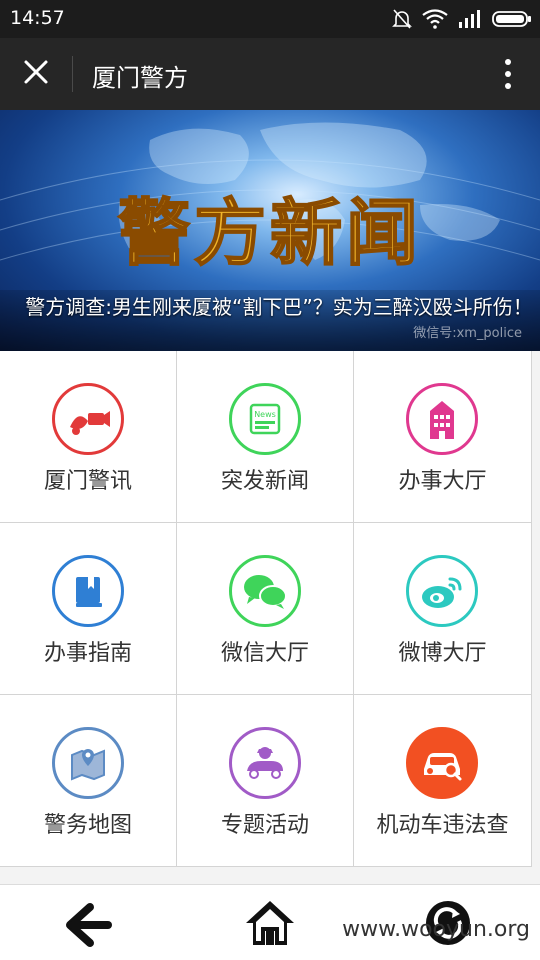 The height and width of the screenshot is (960, 540). Describe the element at coordinates (270, 74) in the screenshot. I see `app-header: 厦门警方` at that location.